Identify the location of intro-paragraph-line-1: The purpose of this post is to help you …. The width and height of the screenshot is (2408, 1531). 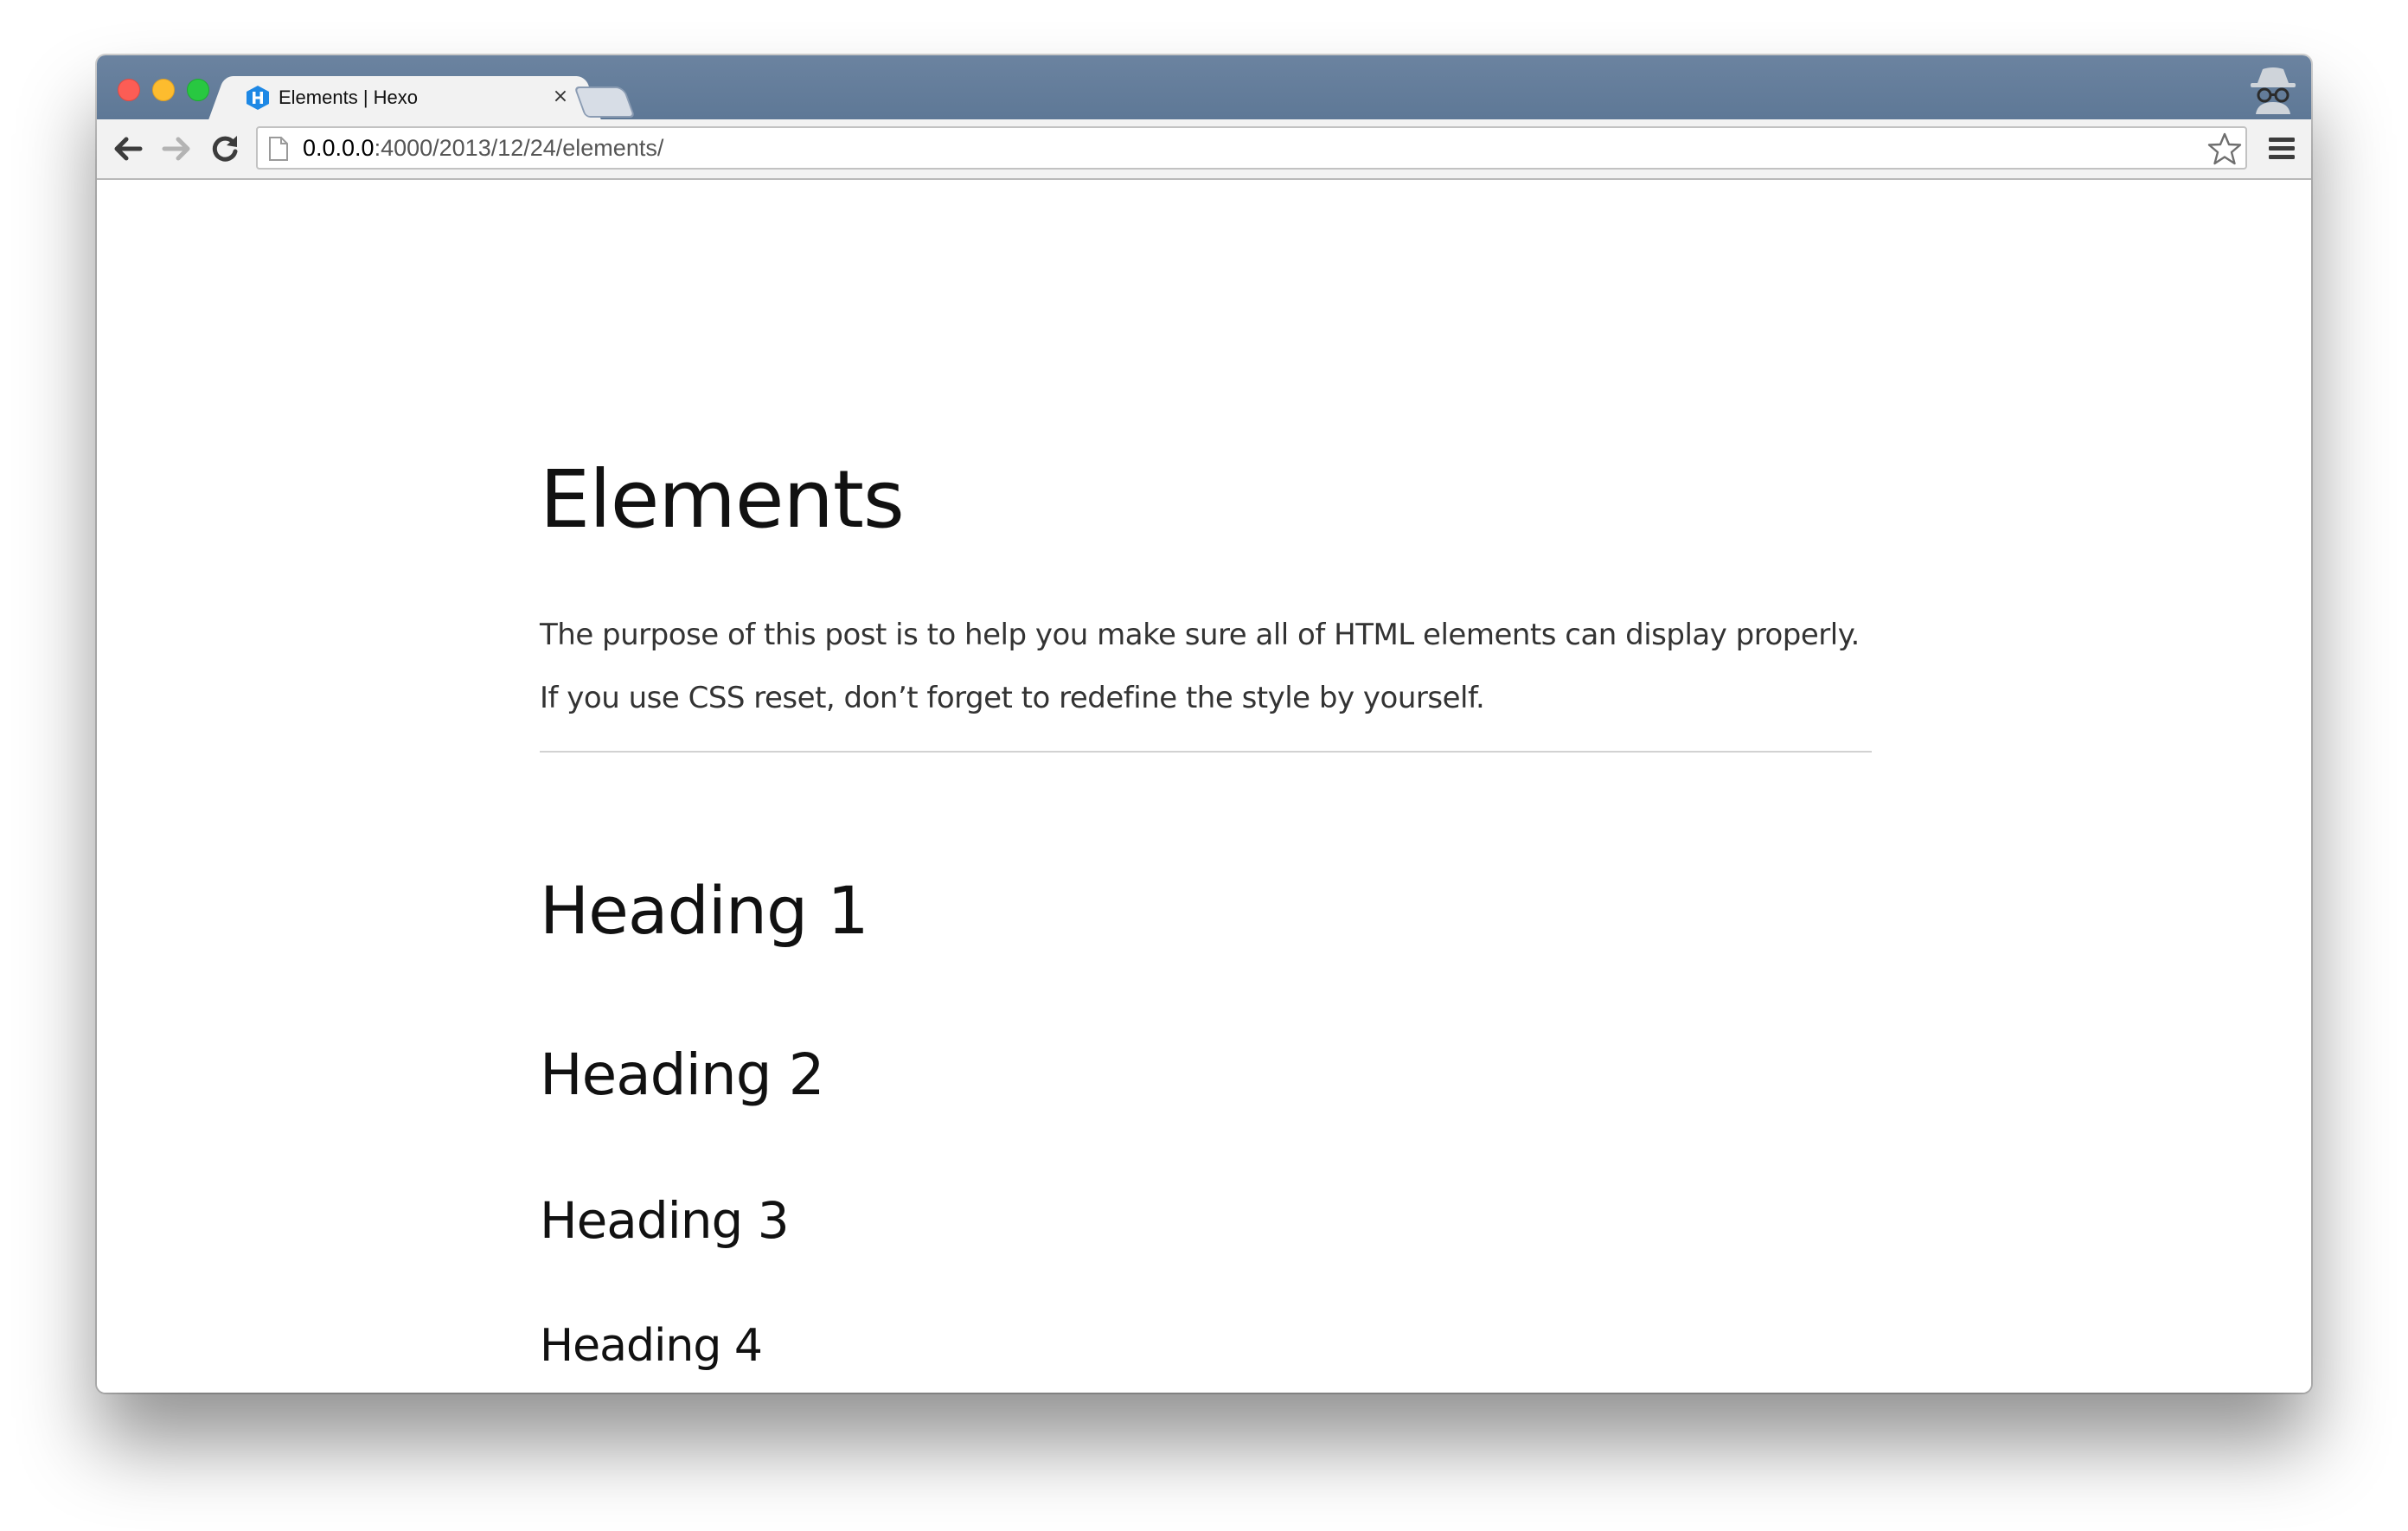
(1200, 635).